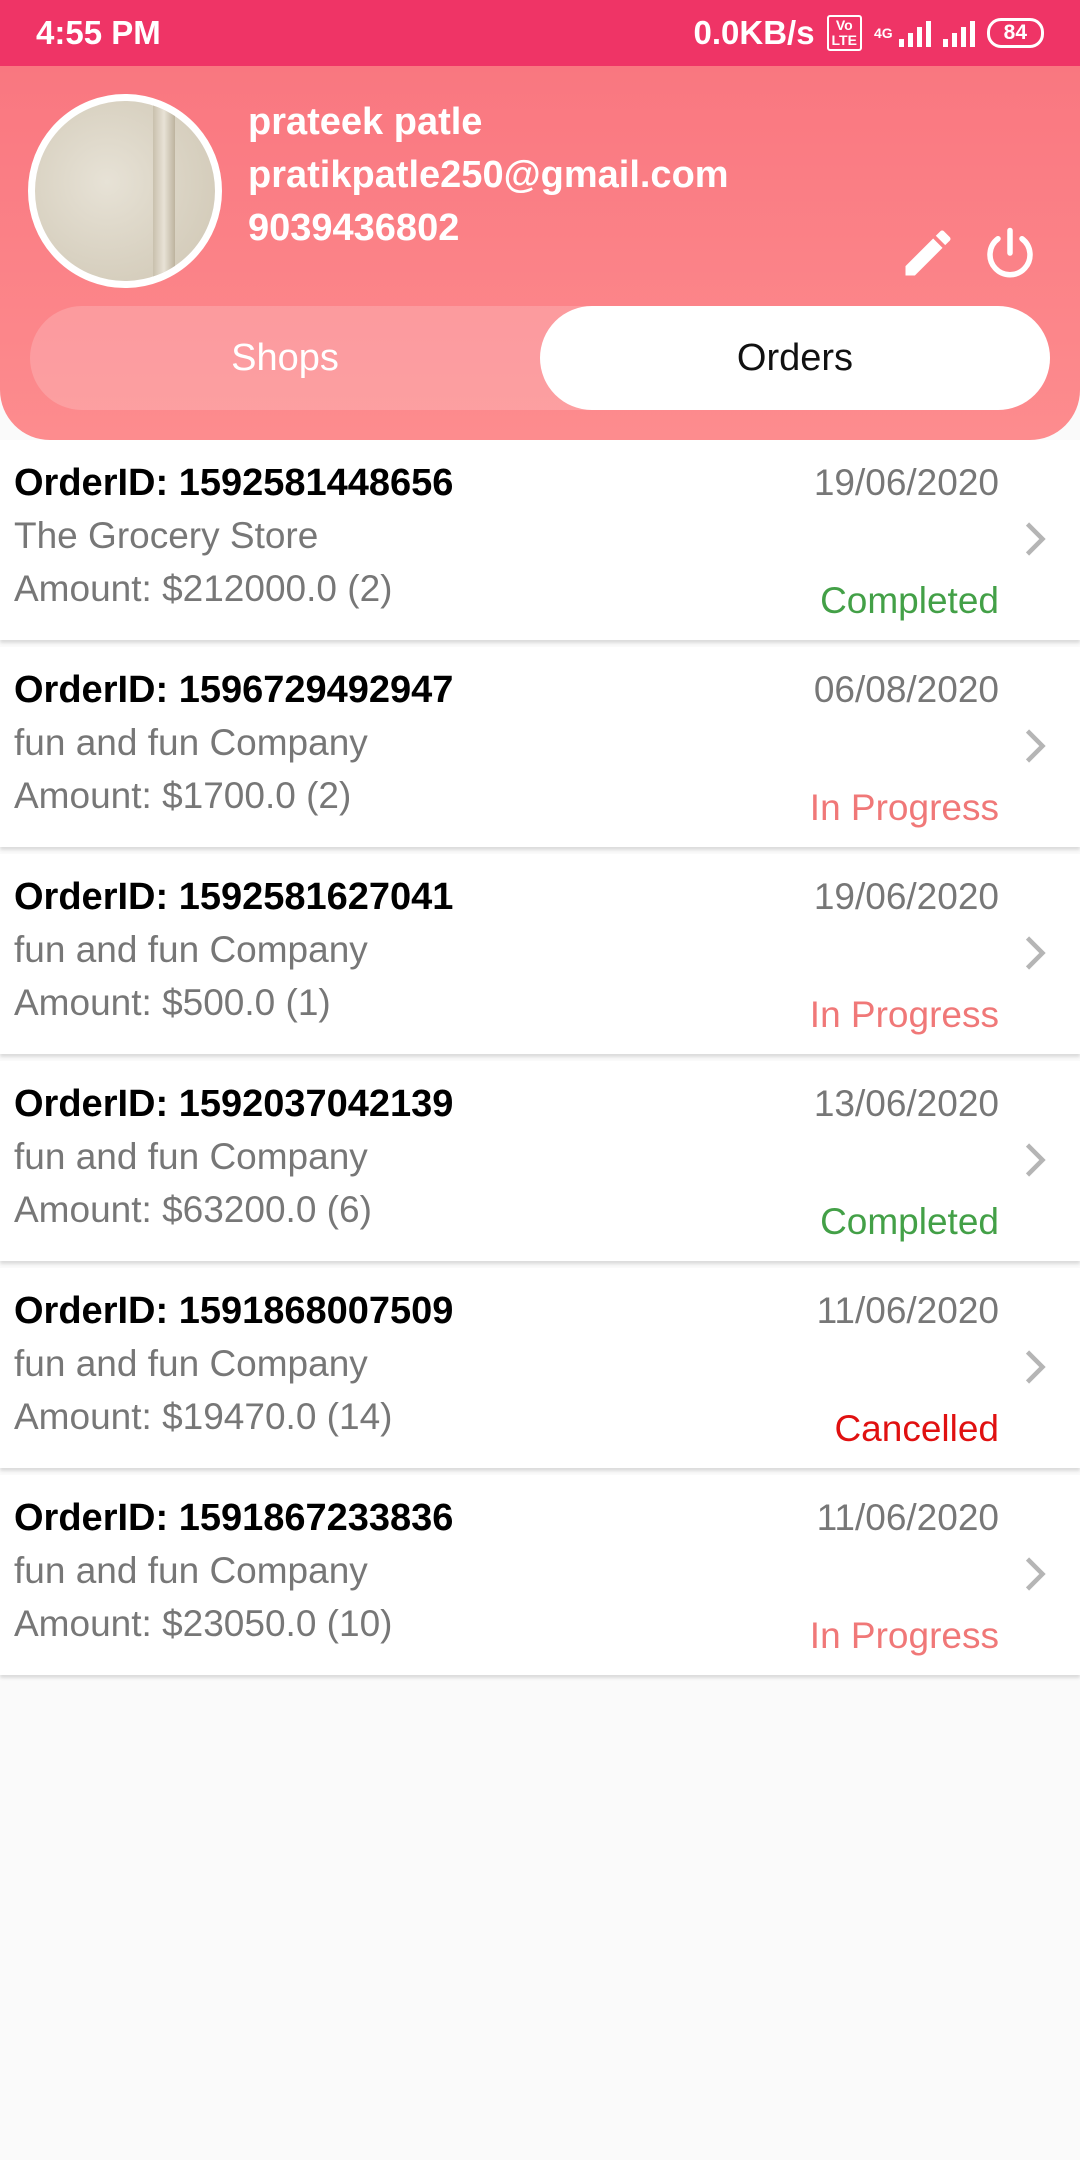  Describe the element at coordinates (754, 32) in the screenshot. I see `network-speed: 0.0KB/s` at that location.